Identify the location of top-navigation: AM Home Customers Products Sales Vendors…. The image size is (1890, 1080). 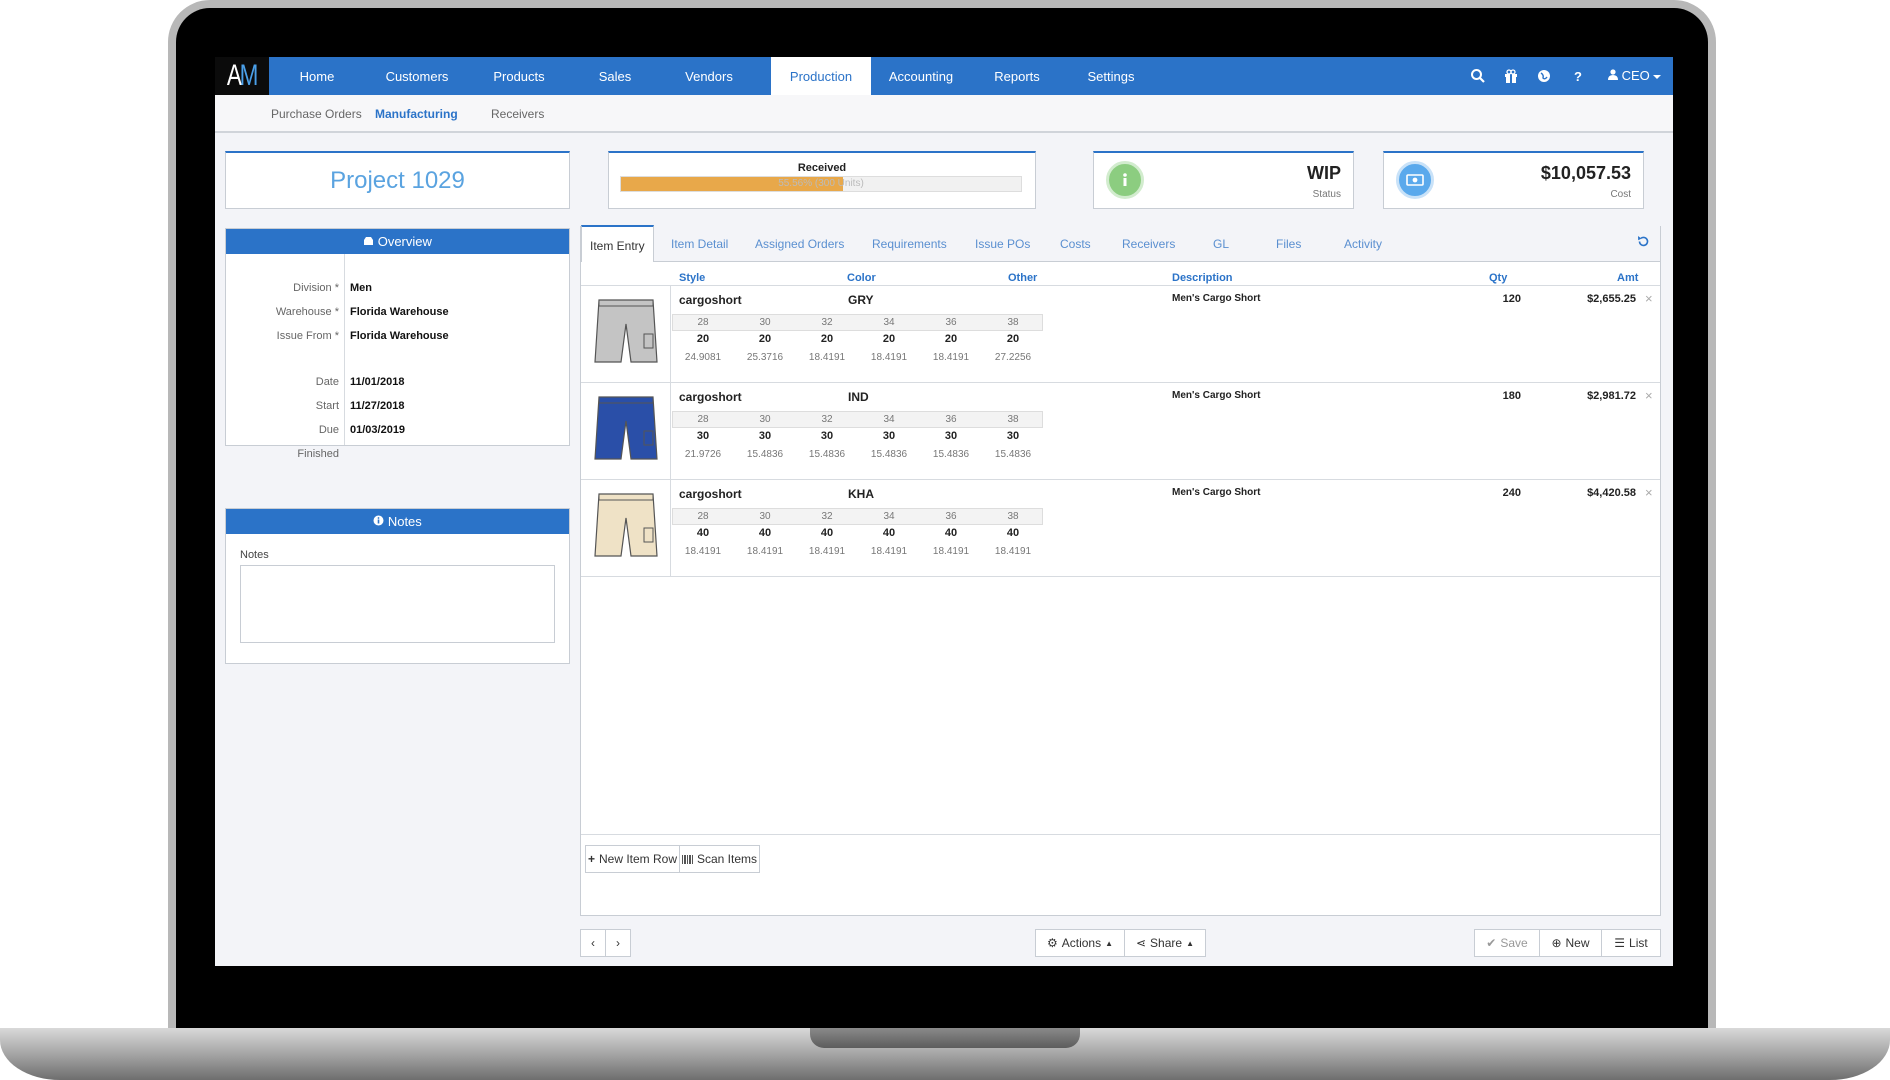
(944, 76).